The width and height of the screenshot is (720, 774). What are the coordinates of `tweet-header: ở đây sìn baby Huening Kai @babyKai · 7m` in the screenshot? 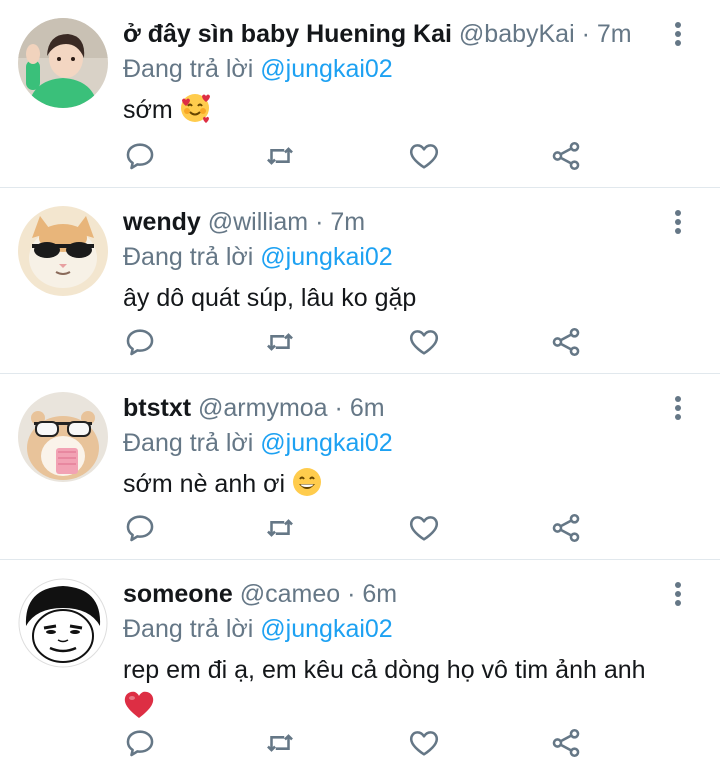 It's located at (391, 34).